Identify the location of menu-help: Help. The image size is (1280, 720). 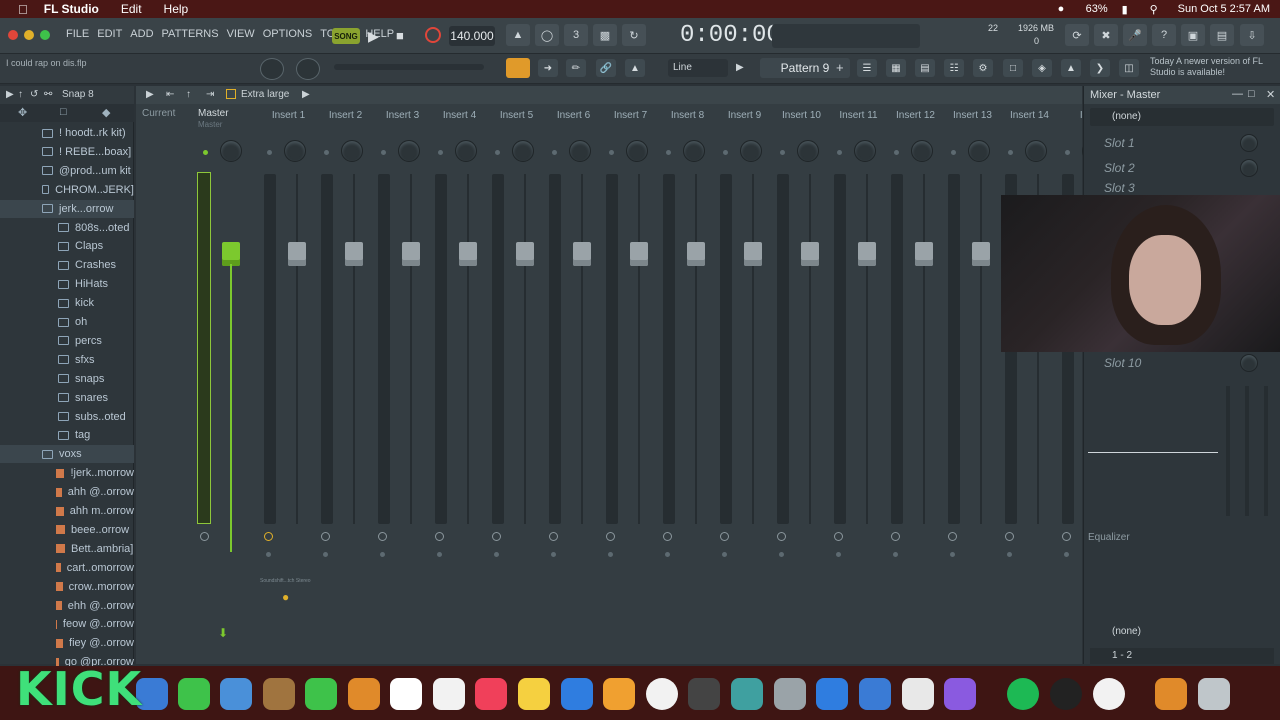
(176, 9).